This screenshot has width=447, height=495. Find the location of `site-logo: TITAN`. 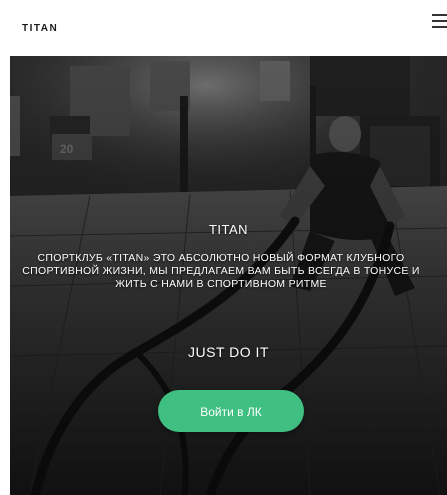

site-logo: TITAN is located at coordinates (40, 28).